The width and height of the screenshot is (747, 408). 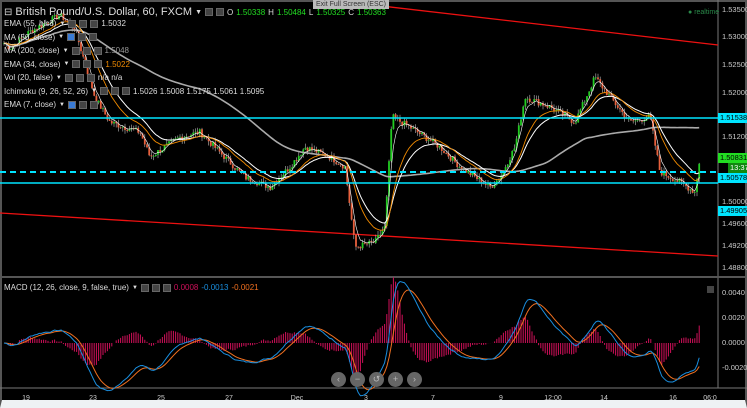 I want to click on time-axis-label: 19, so click(x=26, y=398).